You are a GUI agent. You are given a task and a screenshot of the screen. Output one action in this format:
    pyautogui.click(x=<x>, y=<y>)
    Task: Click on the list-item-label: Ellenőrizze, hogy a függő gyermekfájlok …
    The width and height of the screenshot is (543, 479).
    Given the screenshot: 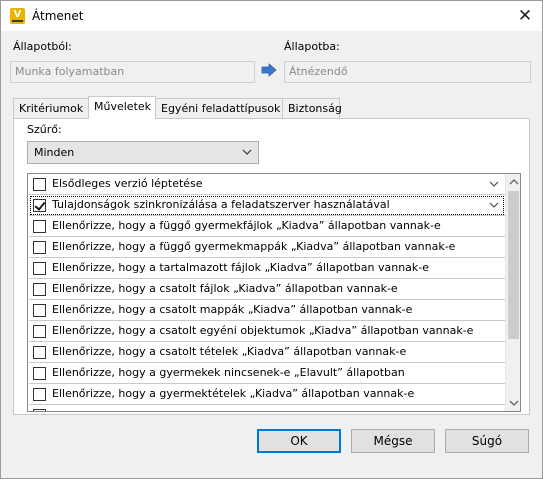 What is the action you would take?
    pyautogui.click(x=246, y=225)
    